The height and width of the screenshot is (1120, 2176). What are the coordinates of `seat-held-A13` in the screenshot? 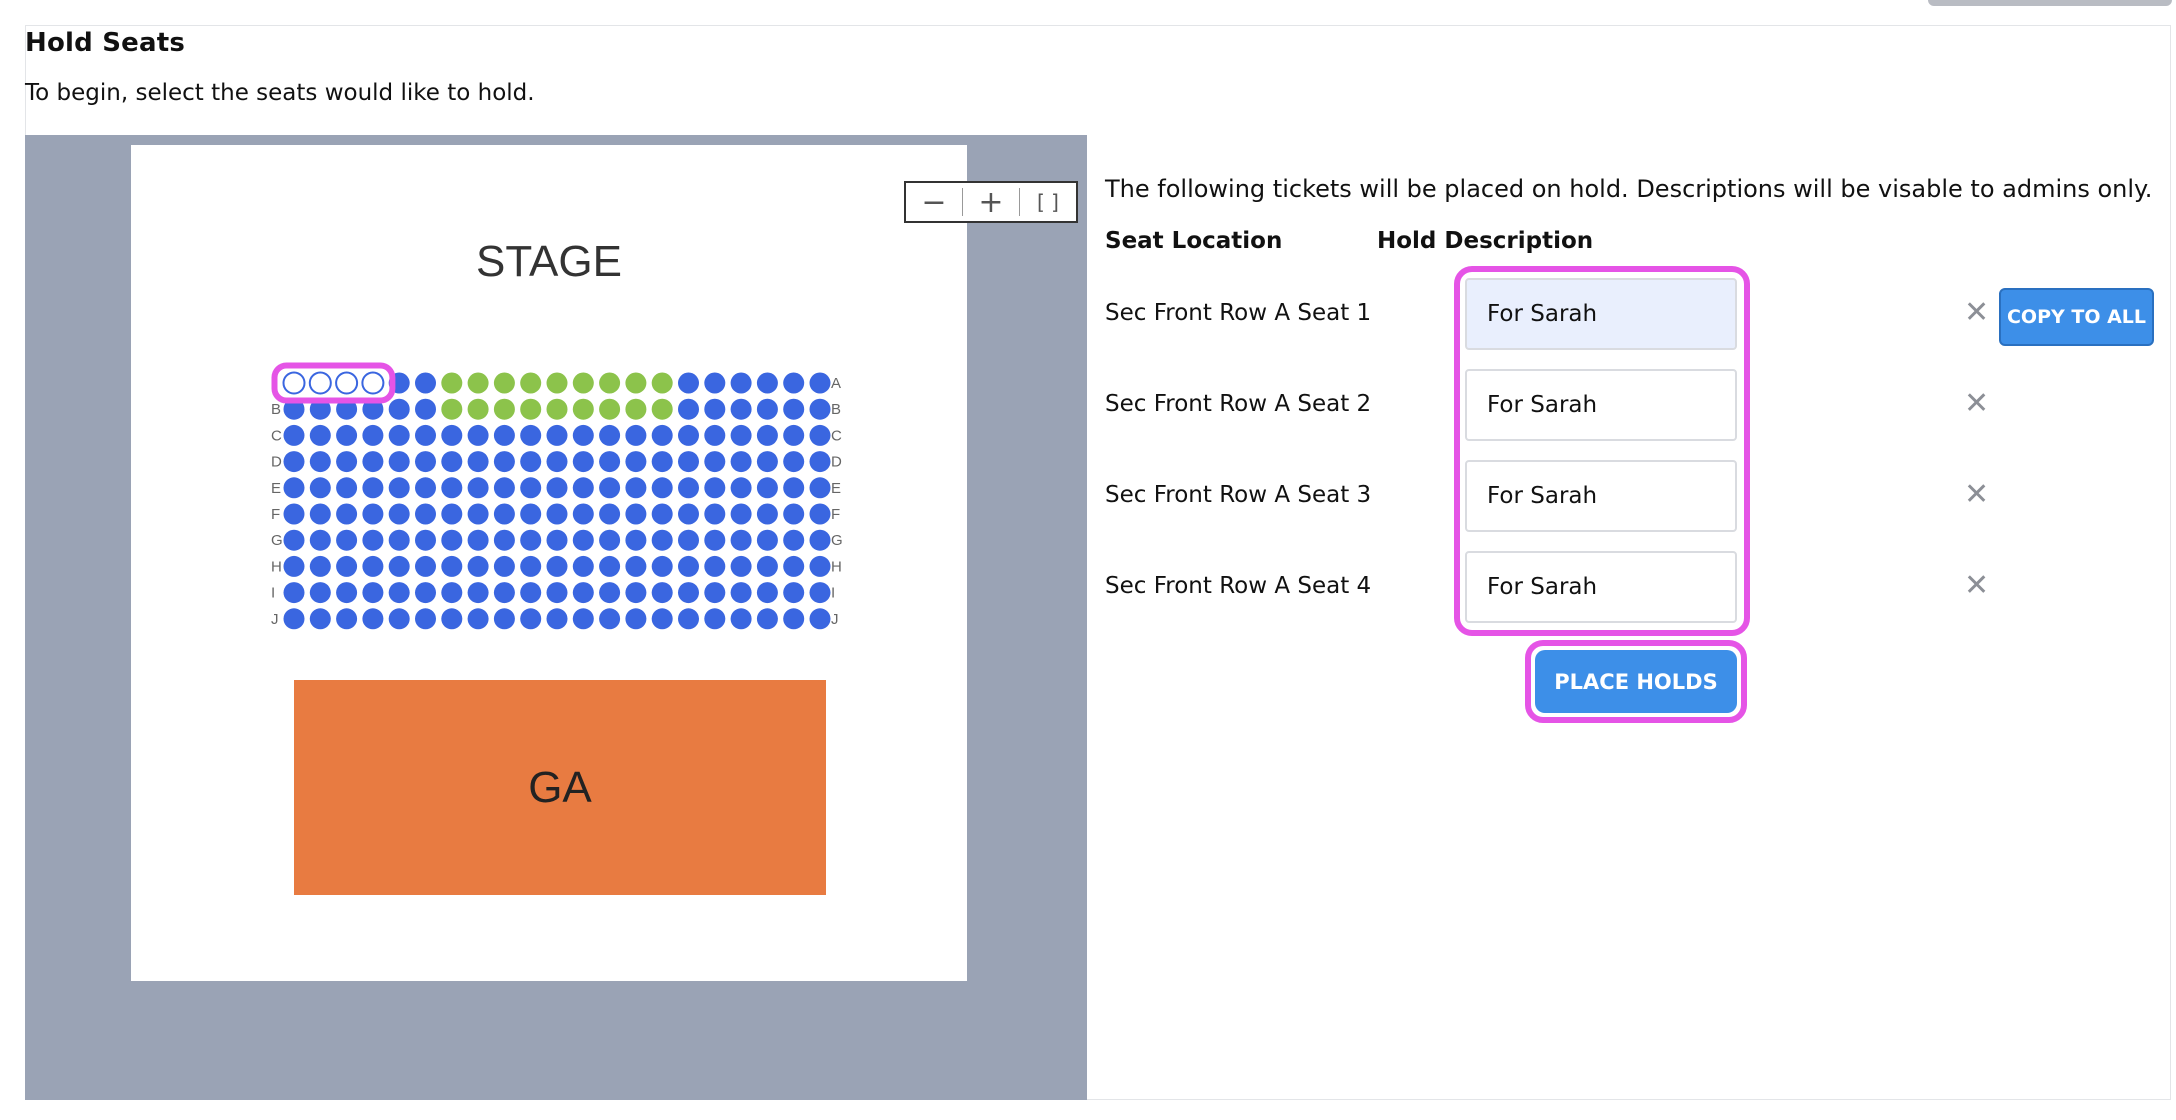 It's located at (610, 383).